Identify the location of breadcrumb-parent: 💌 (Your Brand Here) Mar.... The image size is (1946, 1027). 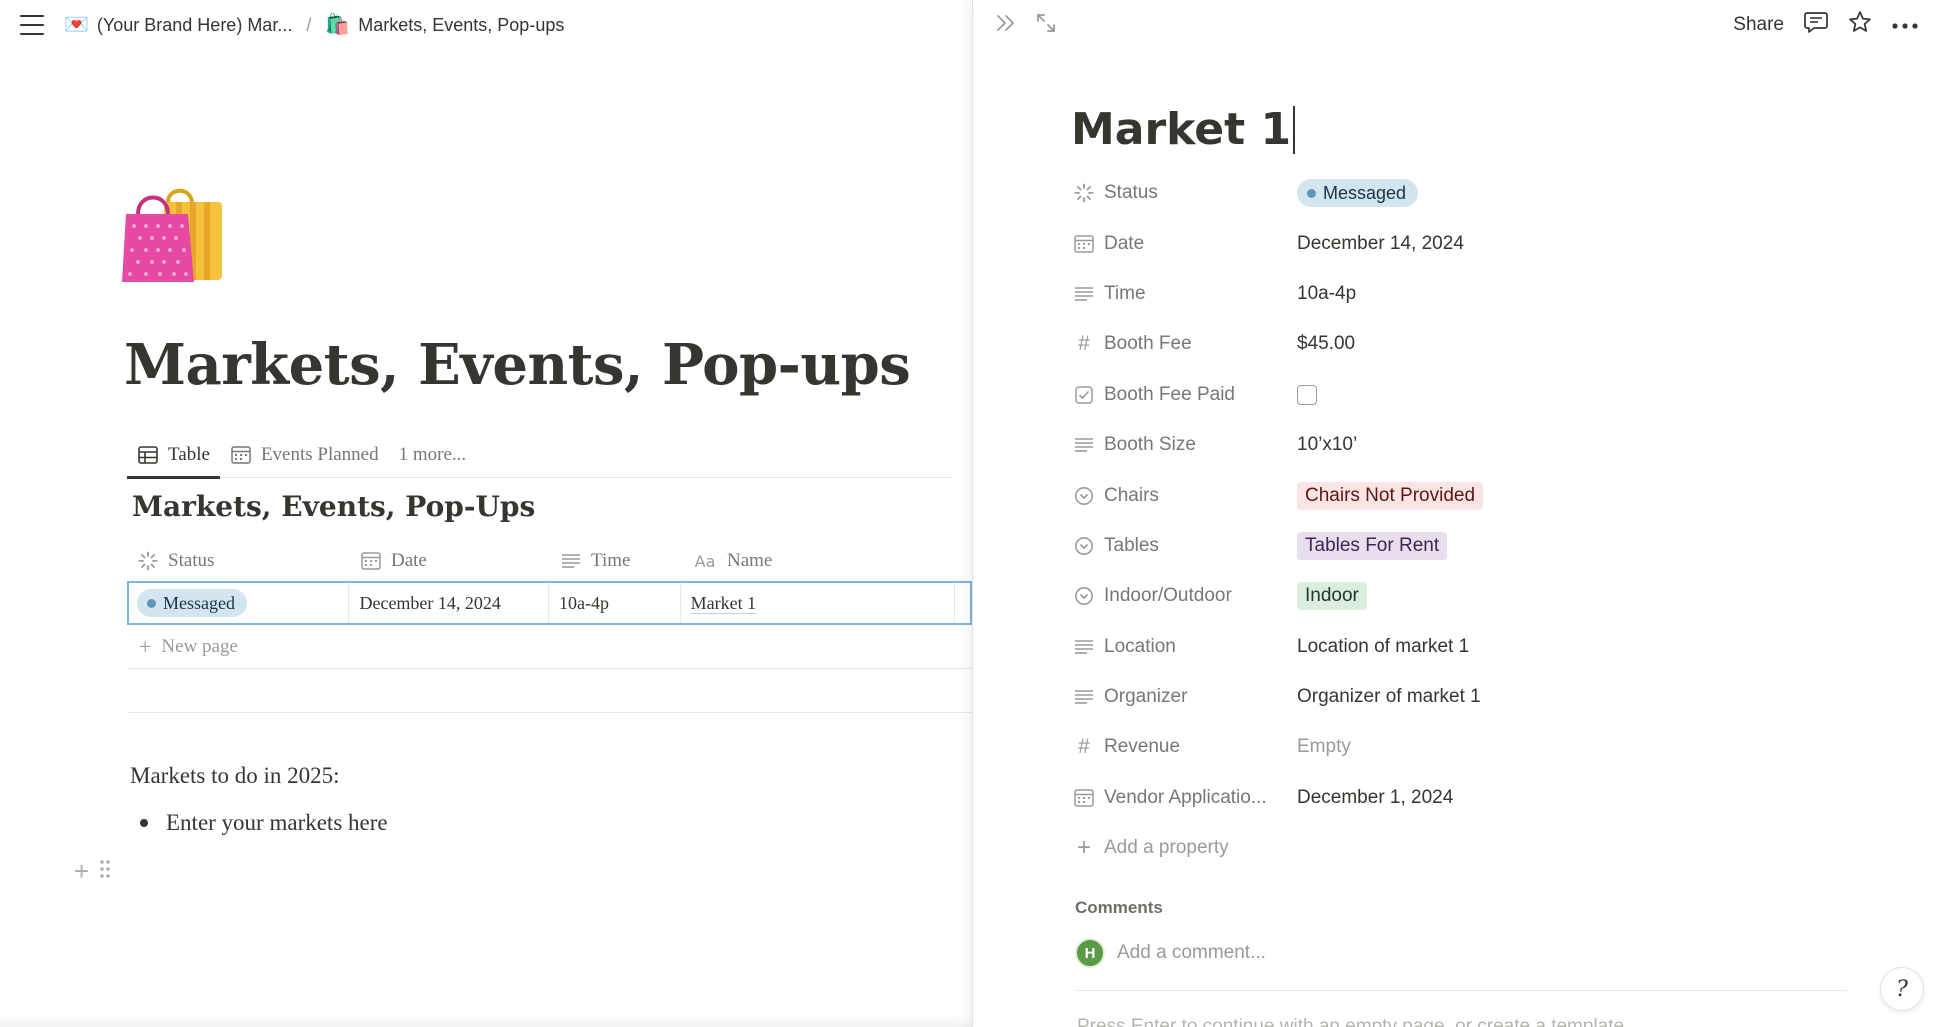
(178, 25).